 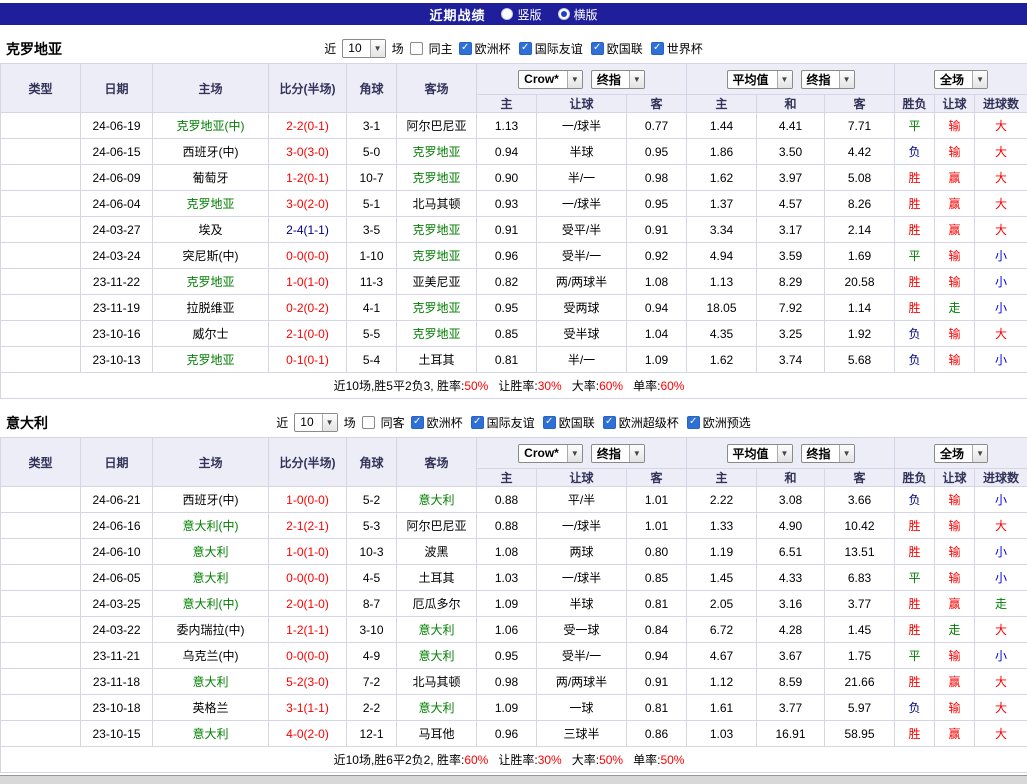 What do you see at coordinates (308, 126) in the screenshot?
I see `match-score: 2-2(0-1)` at bounding box center [308, 126].